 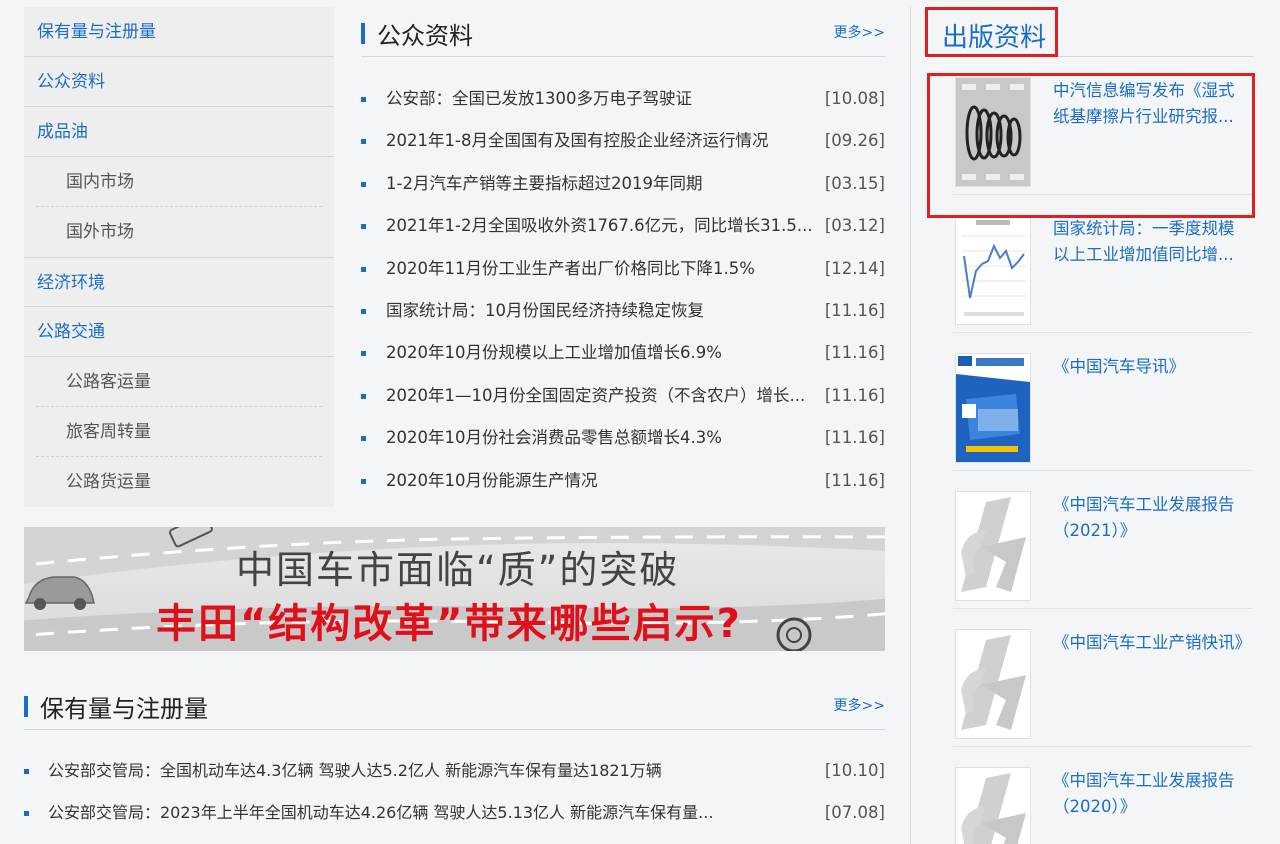 What do you see at coordinates (179, 232) in the screenshot?
I see `sidebar-item-foreign-market: 国外市场` at bounding box center [179, 232].